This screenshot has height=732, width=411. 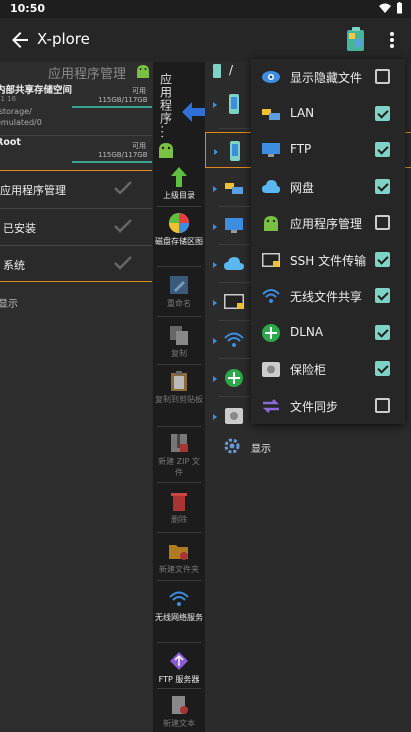 I want to click on tool-parent-dir: 上级目录, so click(x=179, y=183).